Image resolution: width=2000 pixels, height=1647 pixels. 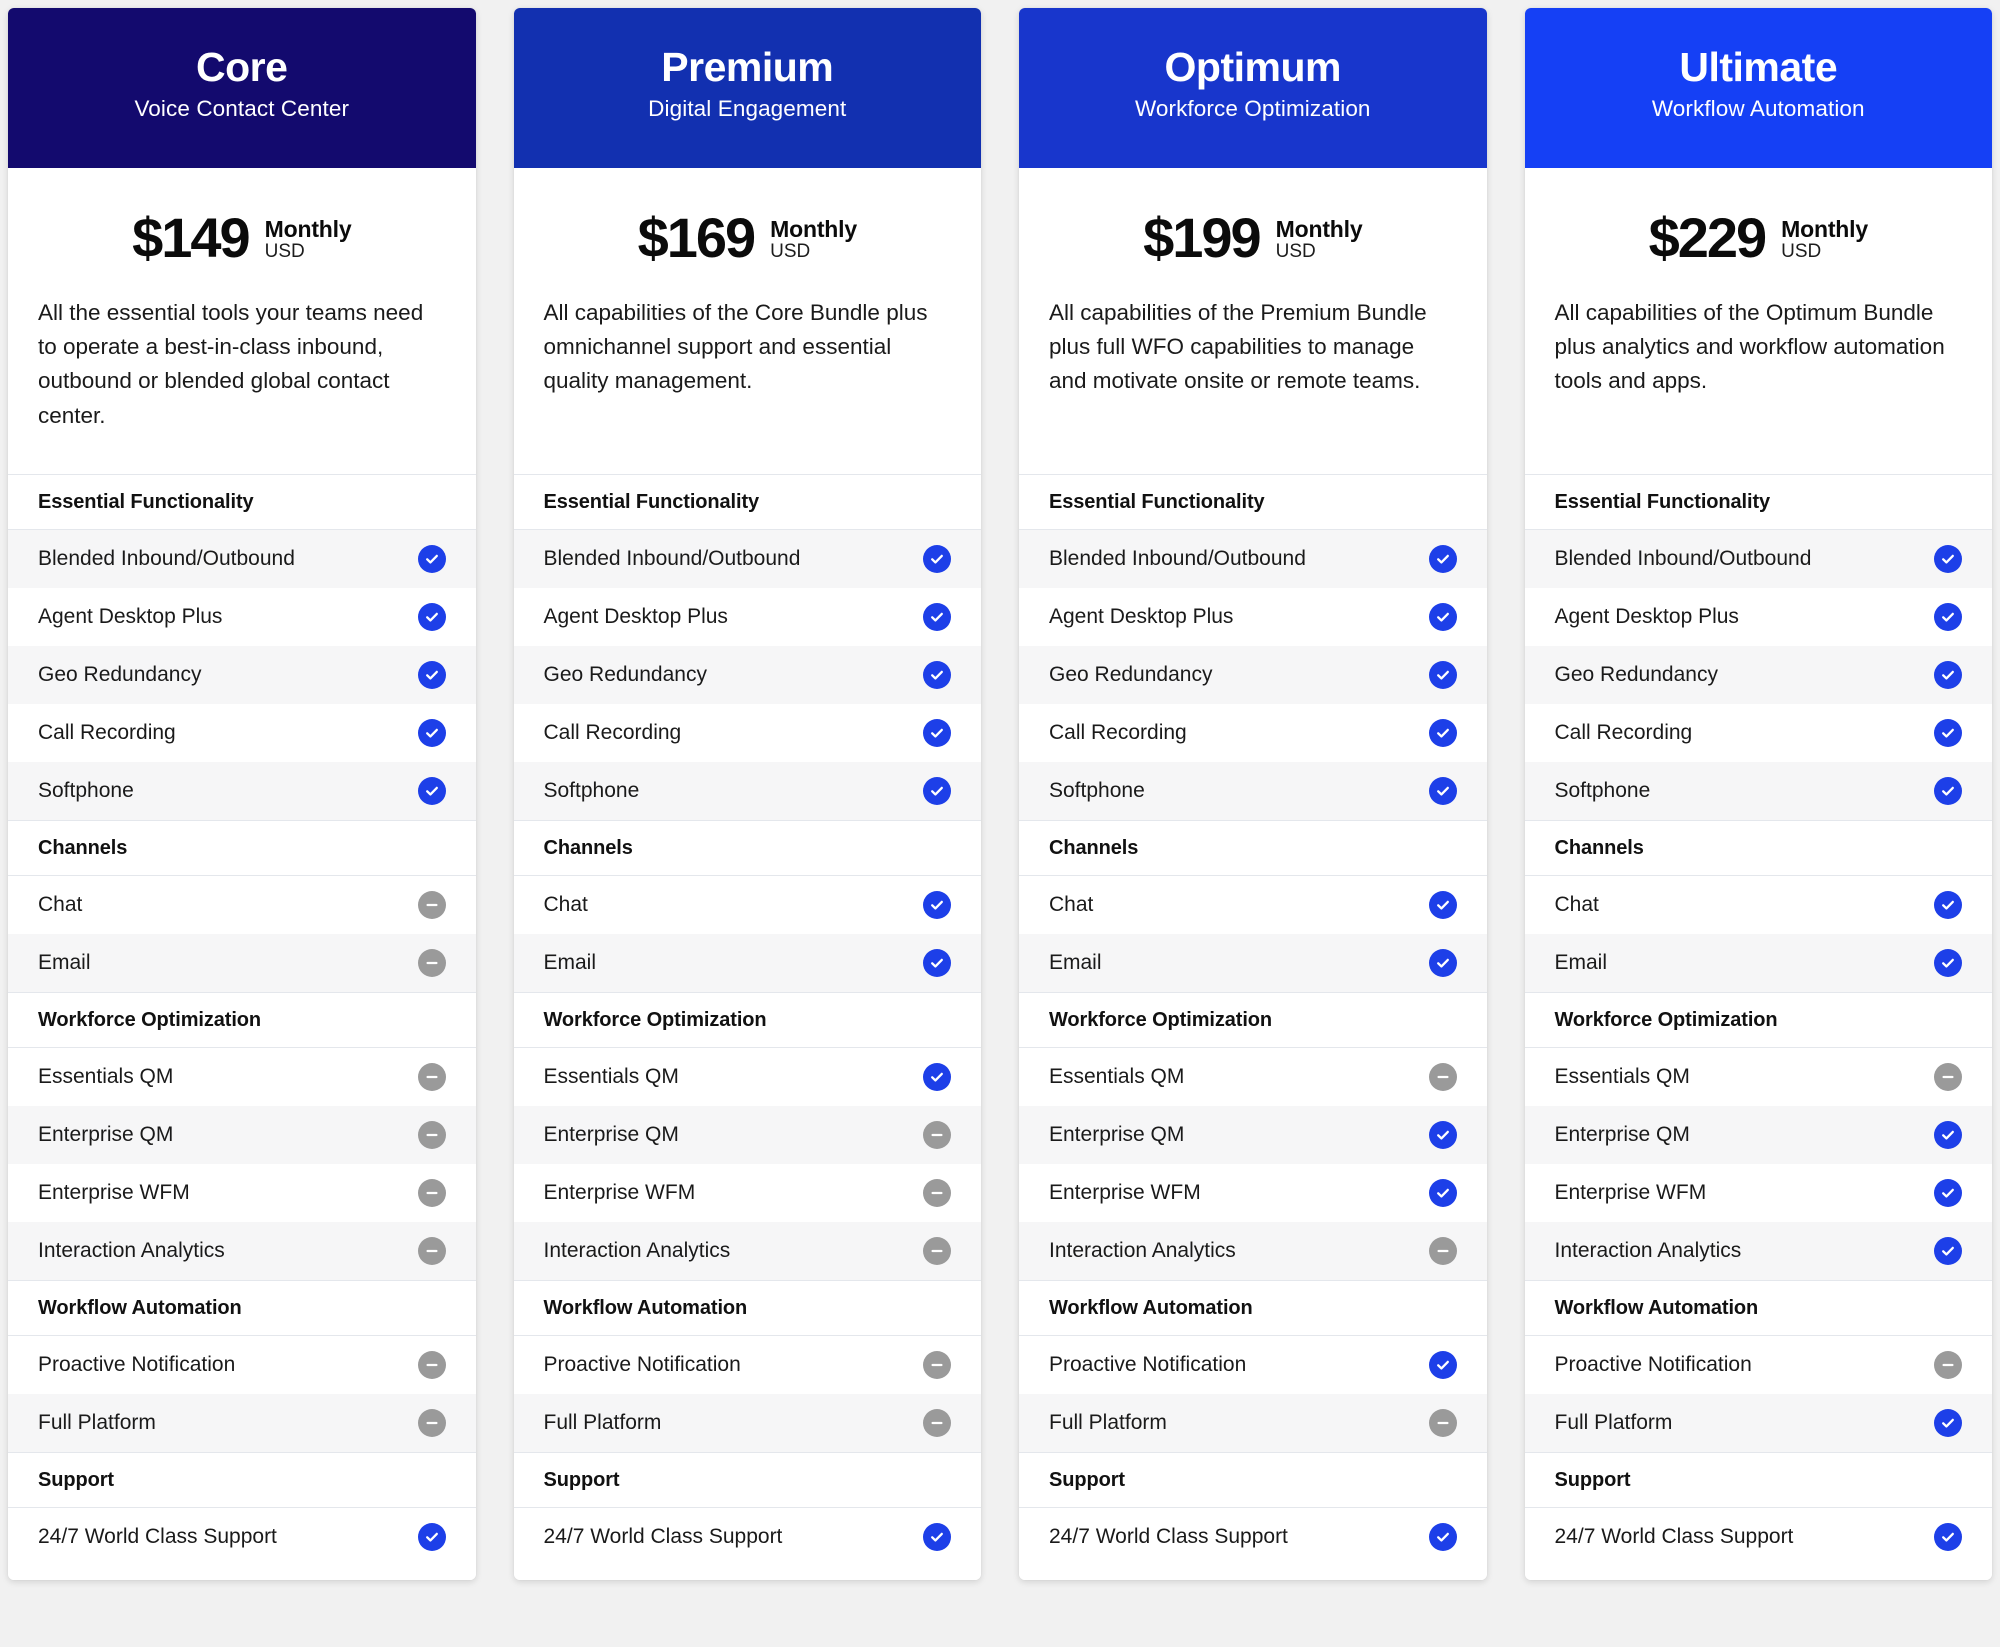 What do you see at coordinates (1118, 732) in the screenshot?
I see `feature-label: Call Recording` at bounding box center [1118, 732].